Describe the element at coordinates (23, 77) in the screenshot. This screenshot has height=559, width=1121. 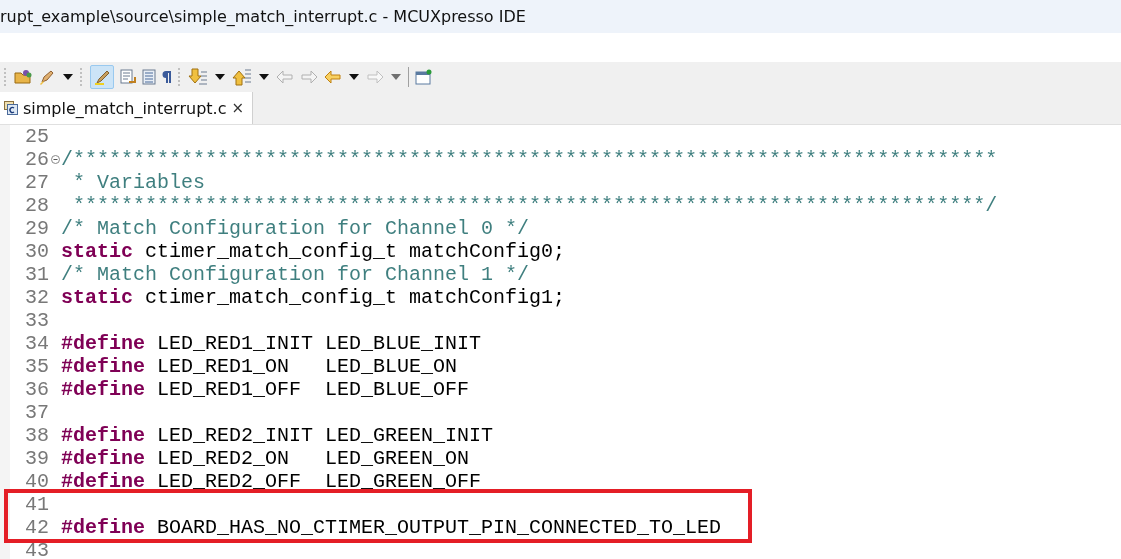
I see `open-folder-icon` at that location.